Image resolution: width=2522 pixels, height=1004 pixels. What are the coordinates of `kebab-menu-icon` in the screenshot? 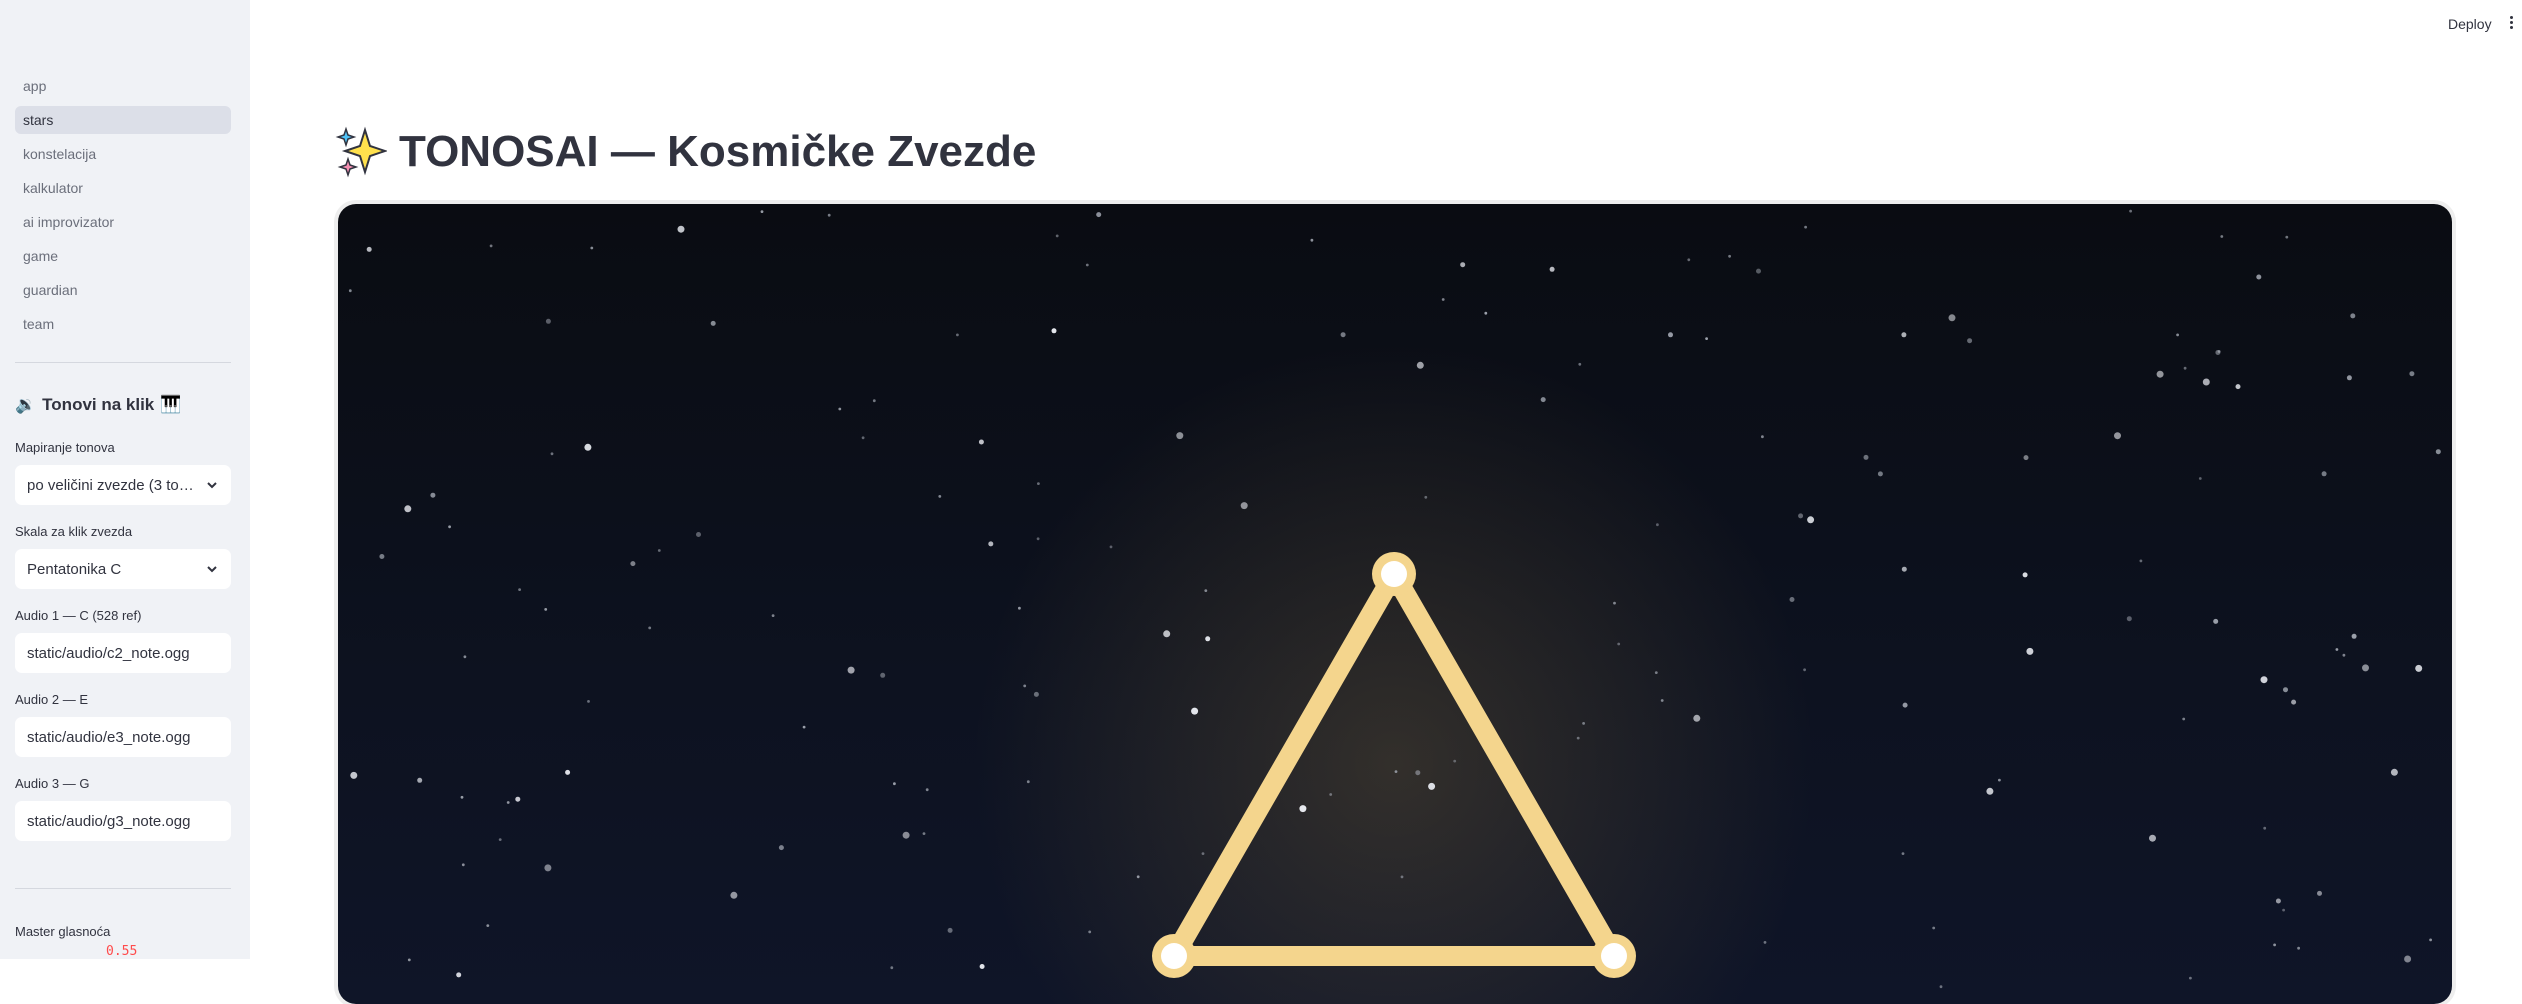 It's located at (2511, 24).